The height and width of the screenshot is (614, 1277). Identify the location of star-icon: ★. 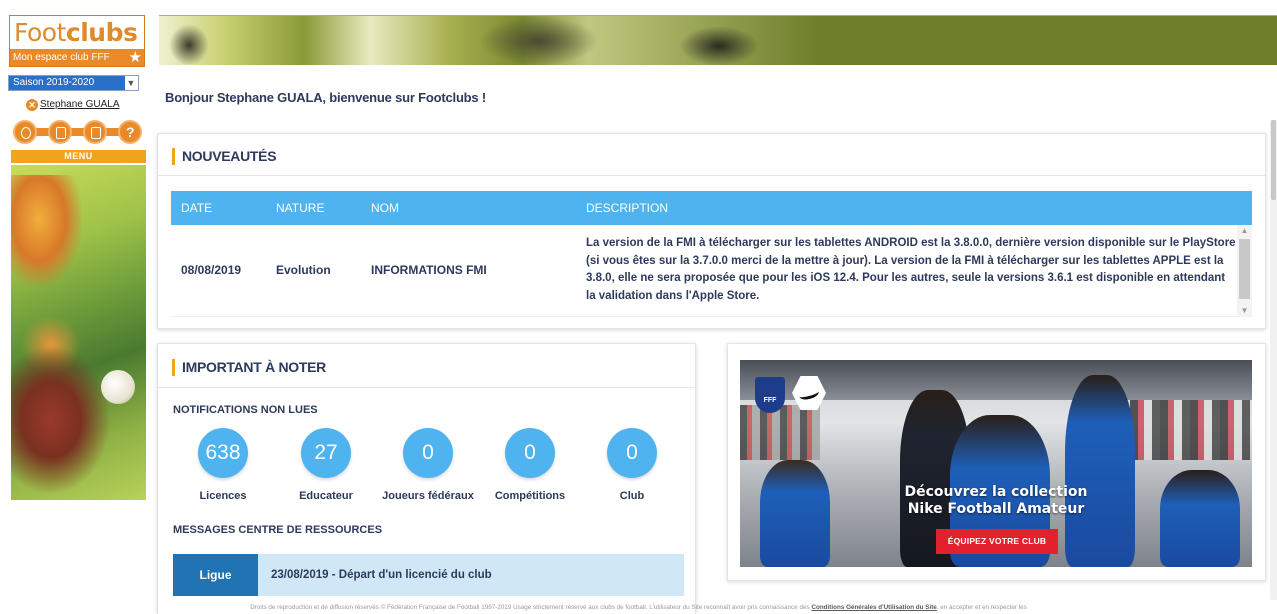
(135, 57).